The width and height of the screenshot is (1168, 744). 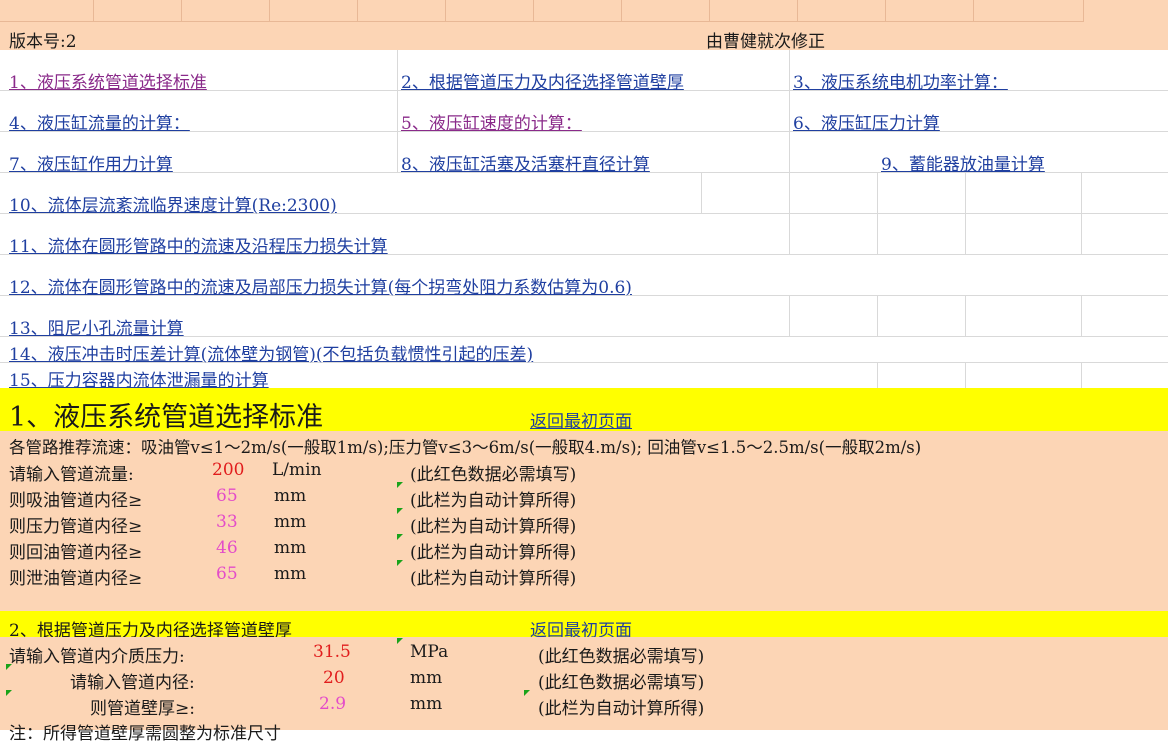 What do you see at coordinates (145, 734) in the screenshot?
I see `s2-footnote: 注：所得管道壁厚需圆整为标准尺寸` at bounding box center [145, 734].